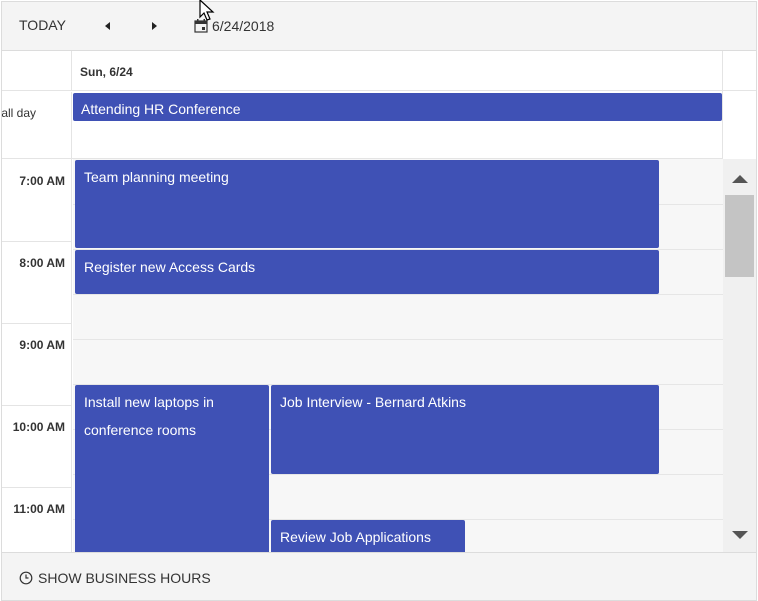  I want to click on business-hours-label: SHOW BUSINESS HOURS, so click(124, 578).